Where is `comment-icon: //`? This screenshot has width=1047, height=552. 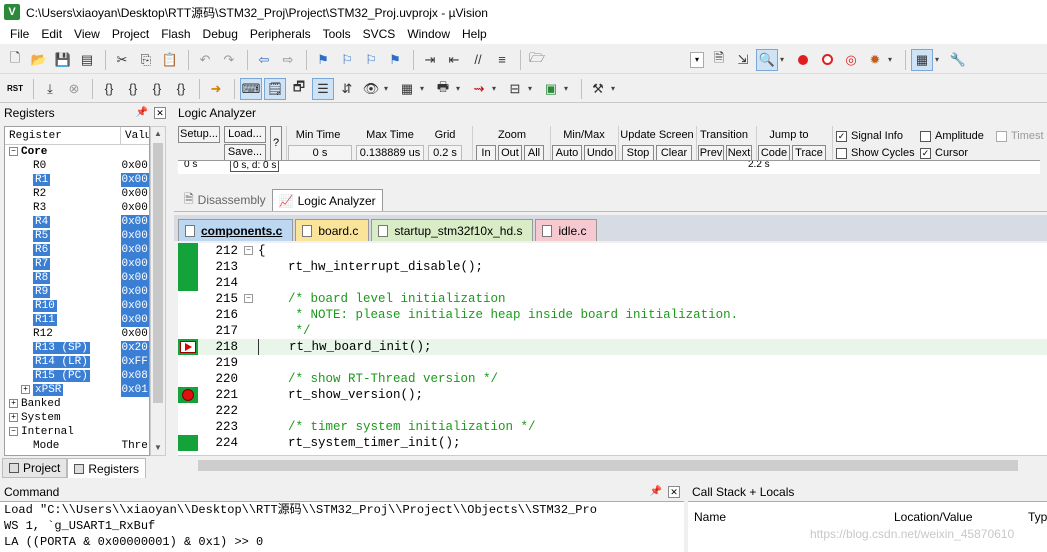 comment-icon: // is located at coordinates (478, 60).